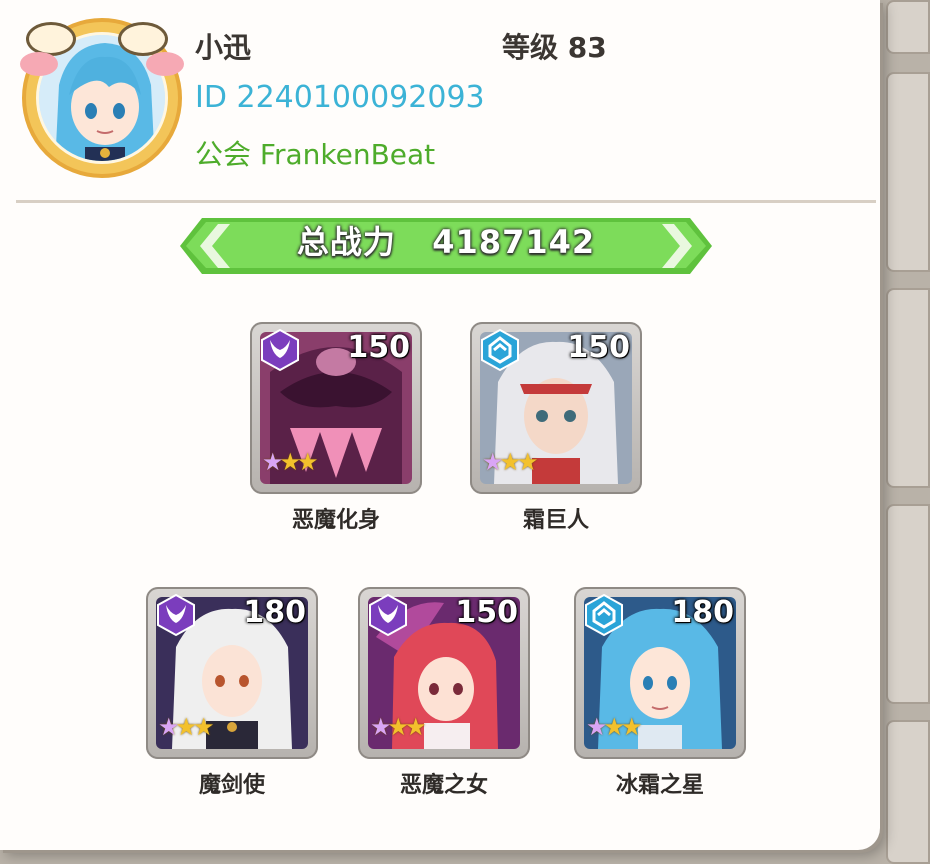  What do you see at coordinates (556, 429) in the screenshot?
I see `hero-card: 150 ★★★ 霜巨人` at bounding box center [556, 429].